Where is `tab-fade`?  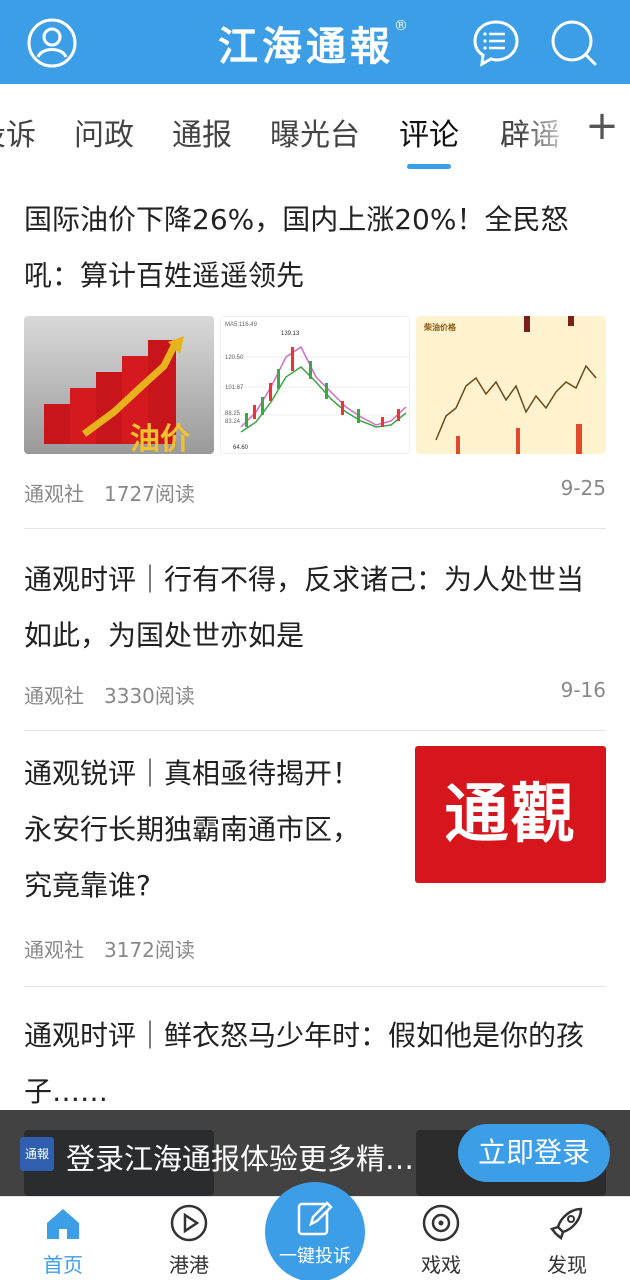
tab-fade is located at coordinates (550, 132).